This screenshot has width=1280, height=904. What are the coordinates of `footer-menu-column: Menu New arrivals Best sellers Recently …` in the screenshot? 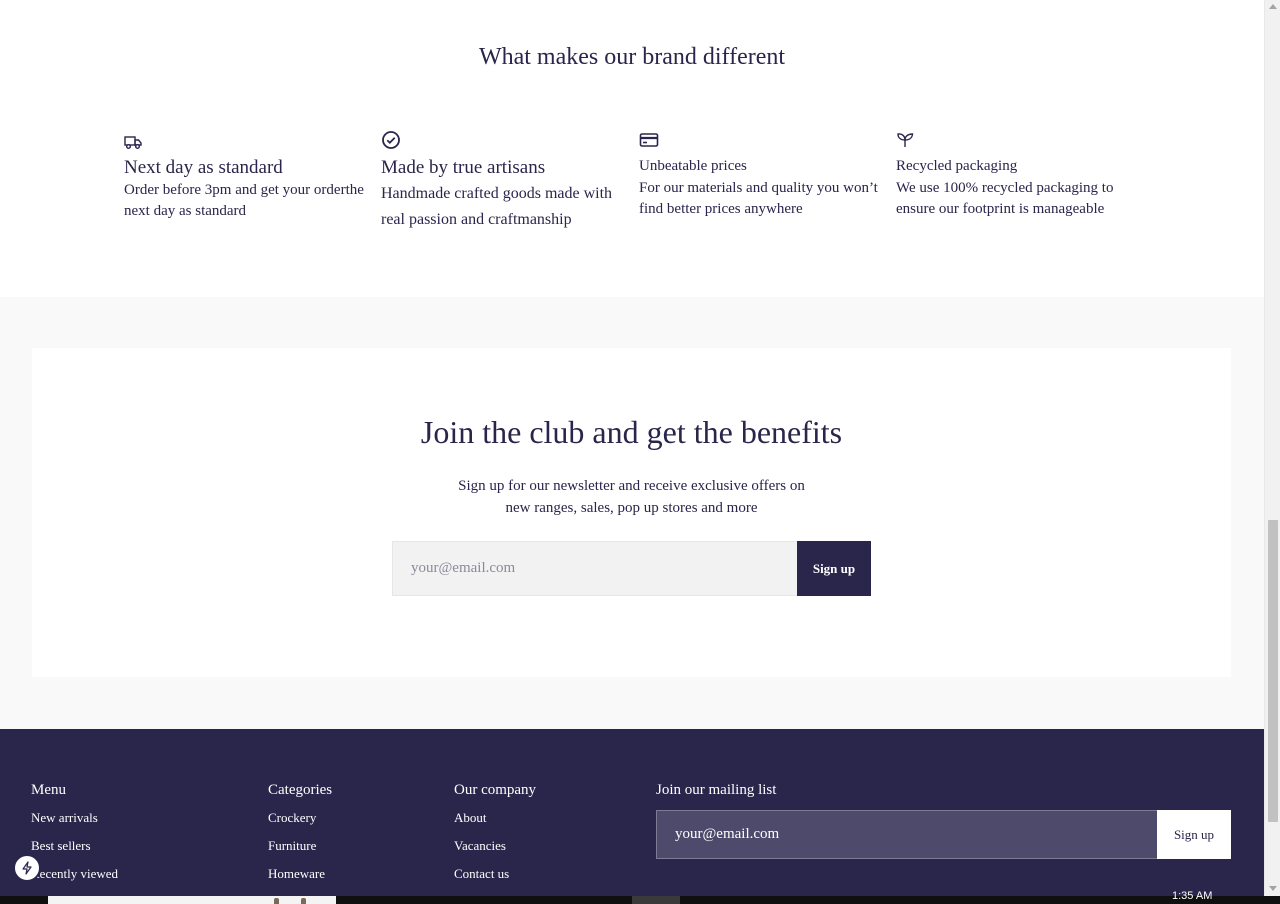 It's located at (74, 837).